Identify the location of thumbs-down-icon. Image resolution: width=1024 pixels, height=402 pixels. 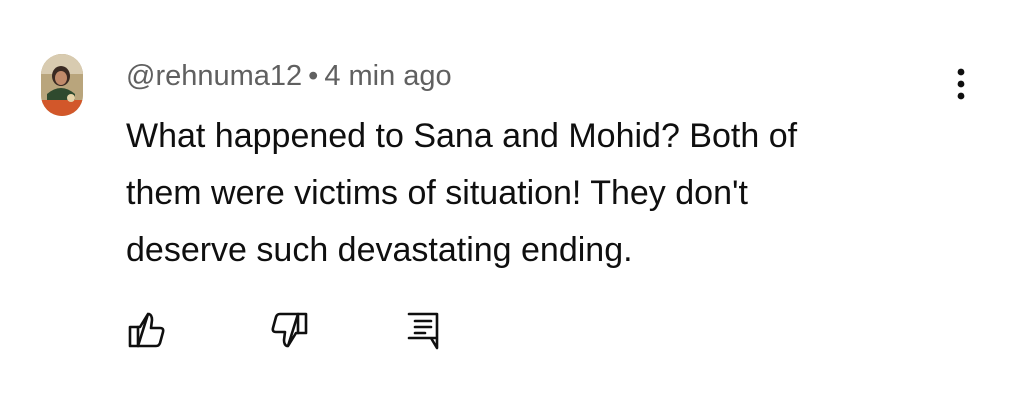
(289, 330).